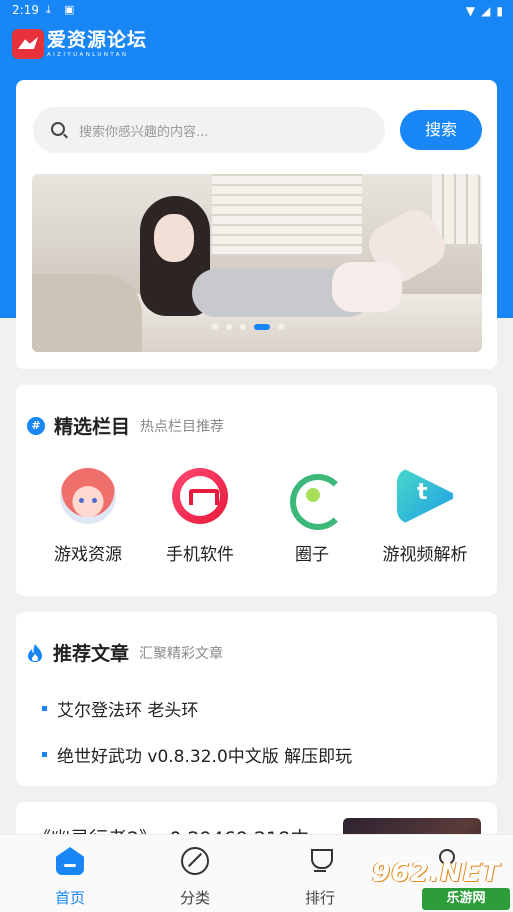 Image resolution: width=513 pixels, height=912 pixels. Describe the element at coordinates (320, 877) in the screenshot. I see `nav-ranking: 排行` at that location.